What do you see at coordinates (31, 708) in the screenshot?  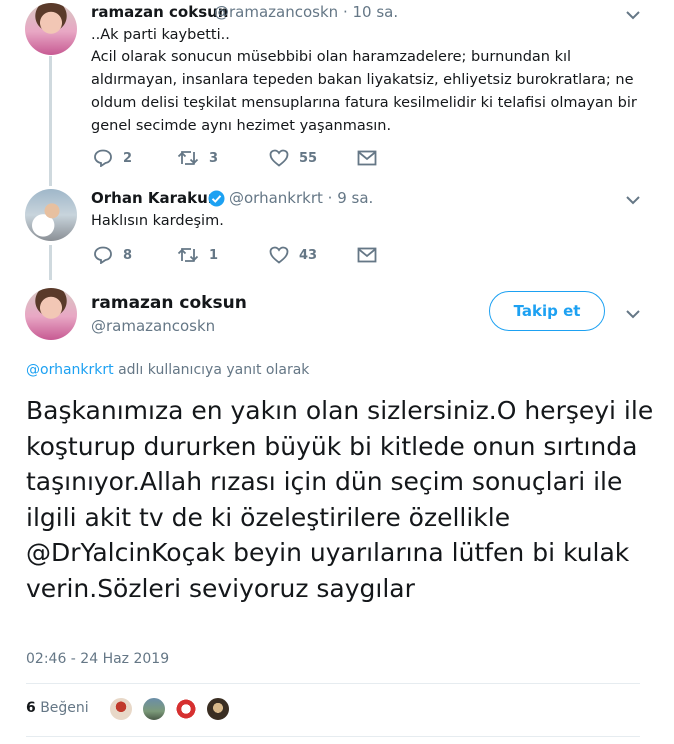 I see `likes-count: 6` at bounding box center [31, 708].